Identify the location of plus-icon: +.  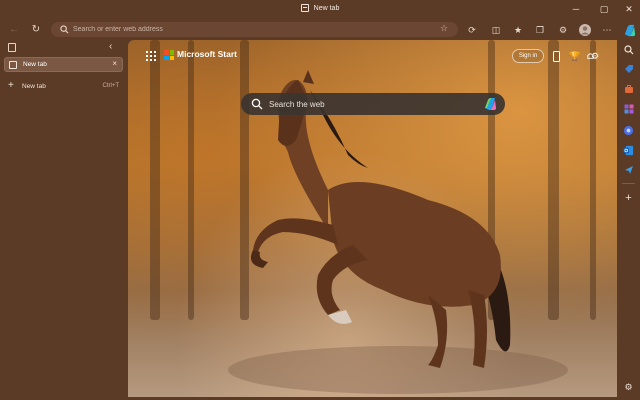
(11, 85).